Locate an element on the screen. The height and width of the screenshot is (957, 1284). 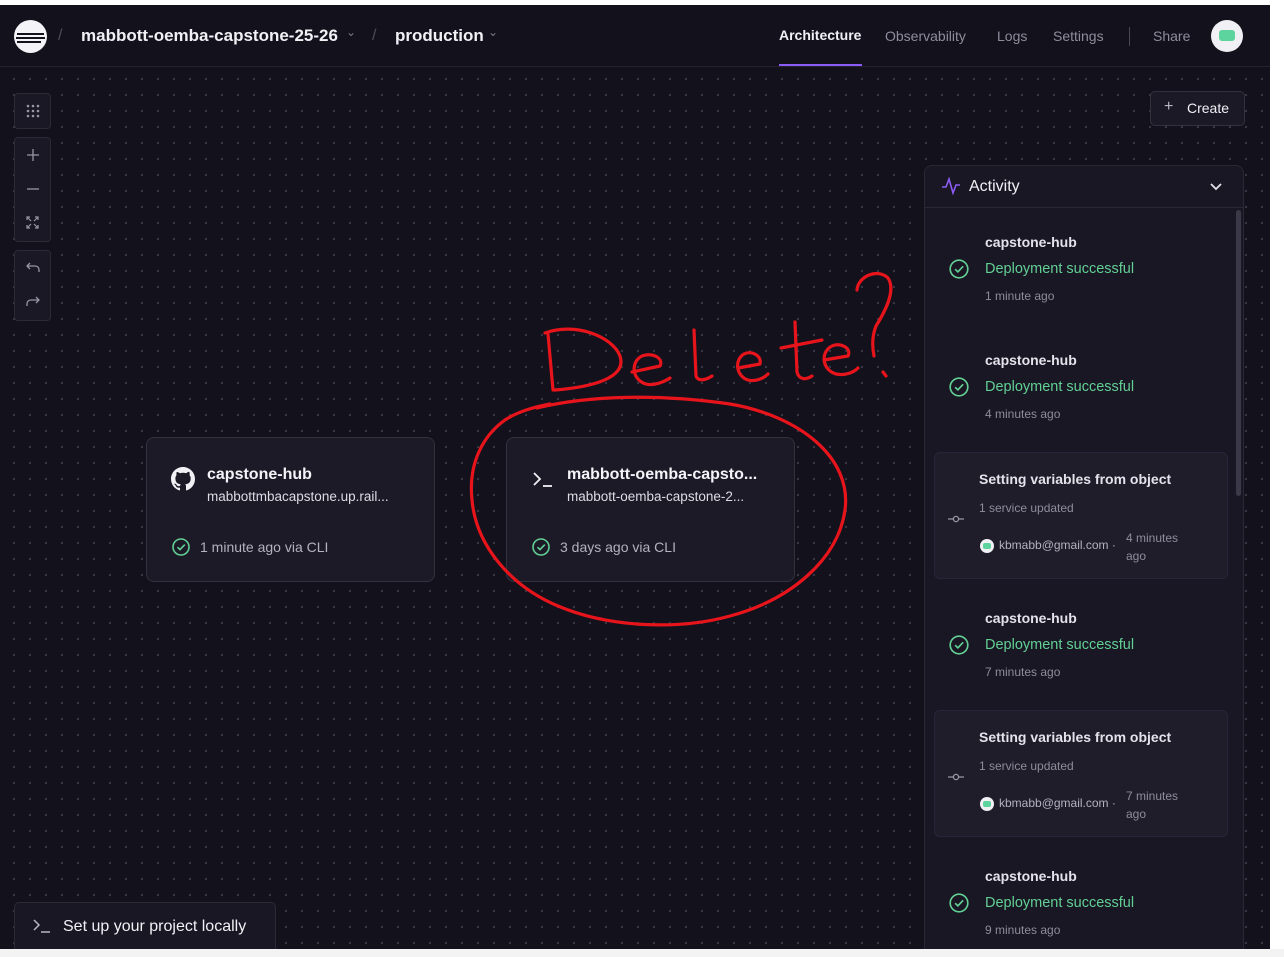
fit-view-icon is located at coordinates (32, 223).